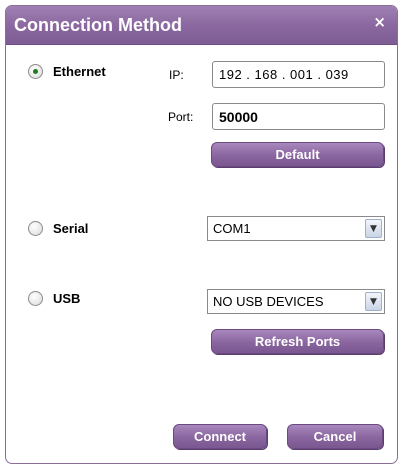 The height and width of the screenshot is (469, 403). I want to click on ethernet-radio: Ethernet, so click(67, 71).